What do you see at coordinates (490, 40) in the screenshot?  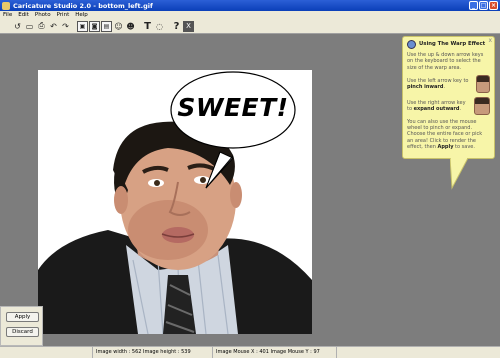 I see `help-close-button: x` at bounding box center [490, 40].